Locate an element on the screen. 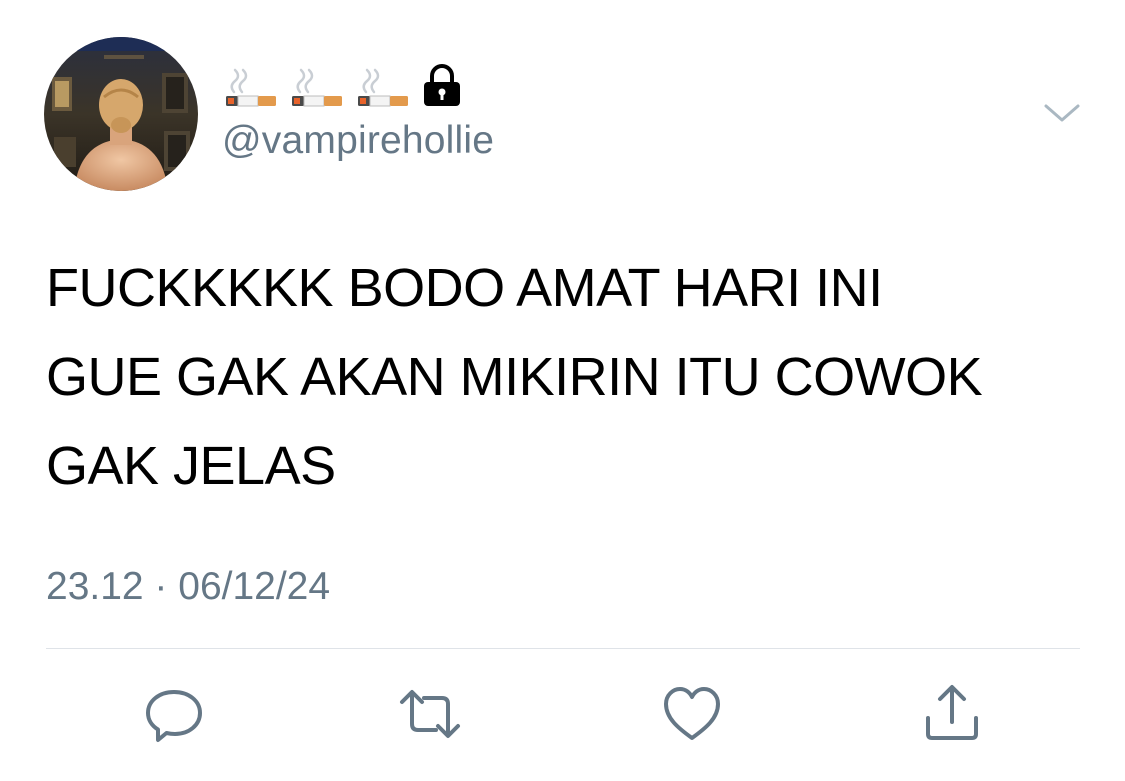  heart-icon is located at coordinates (692, 713).